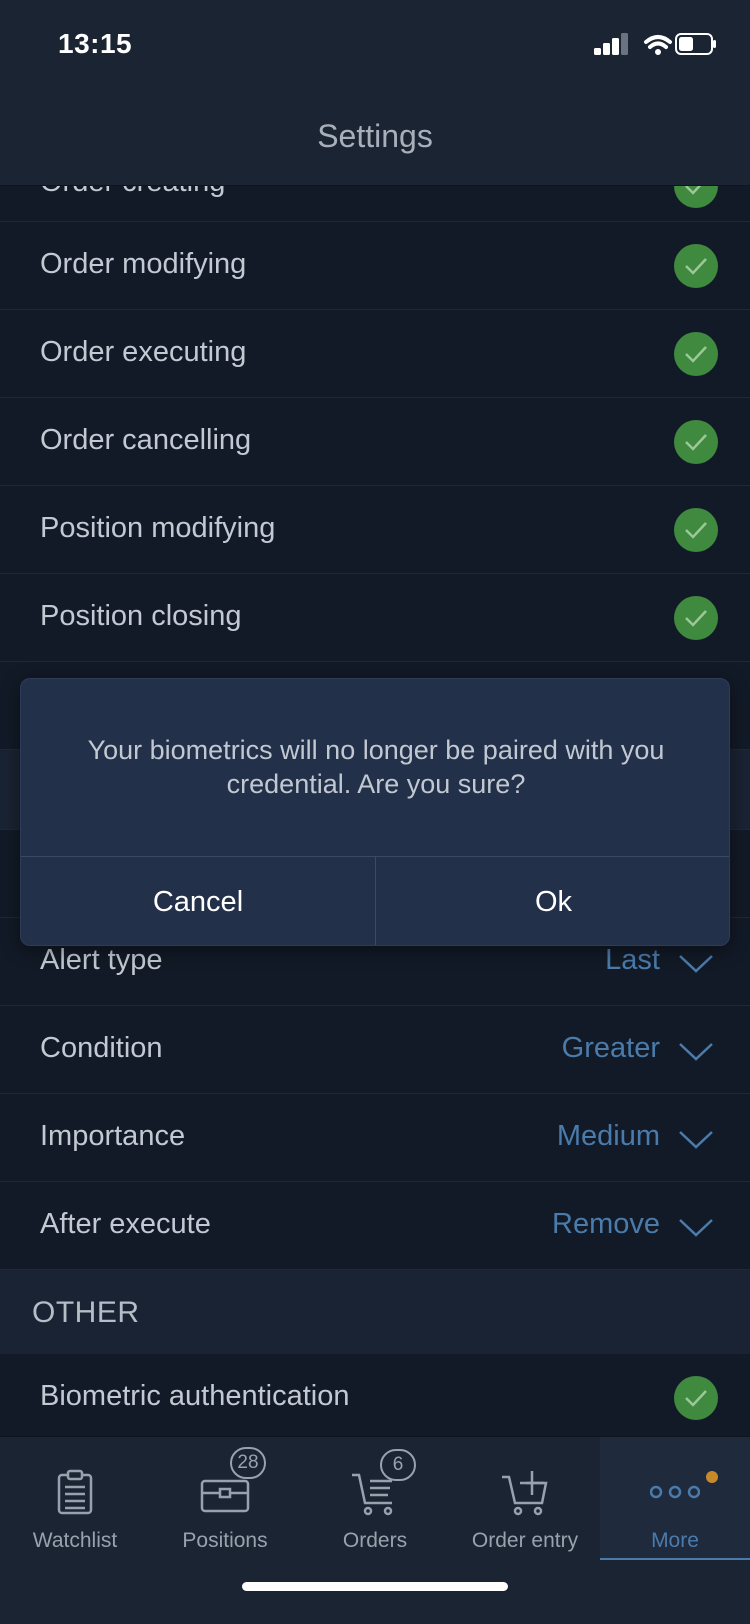 This screenshot has height=1624, width=750. I want to click on page-title: Settings, so click(375, 136).